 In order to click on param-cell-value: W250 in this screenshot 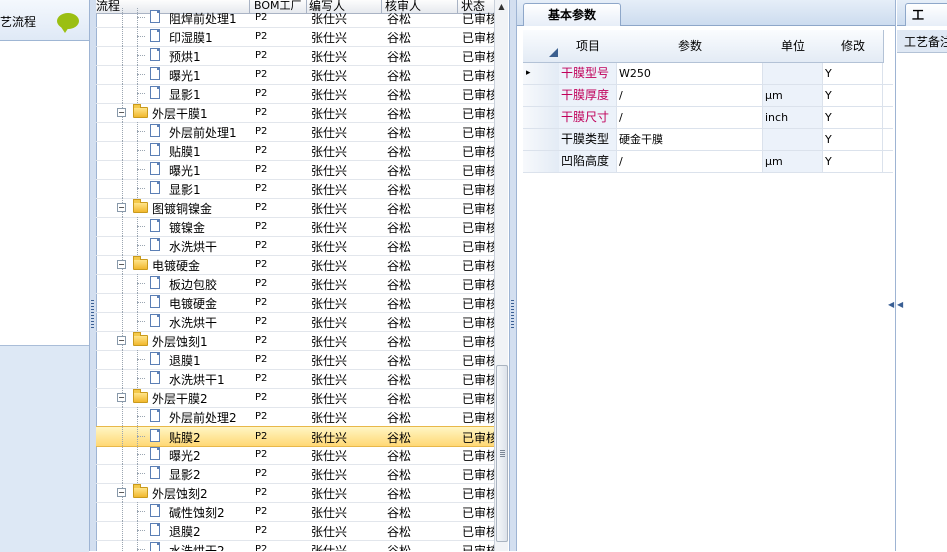, I will do `click(690, 73)`.